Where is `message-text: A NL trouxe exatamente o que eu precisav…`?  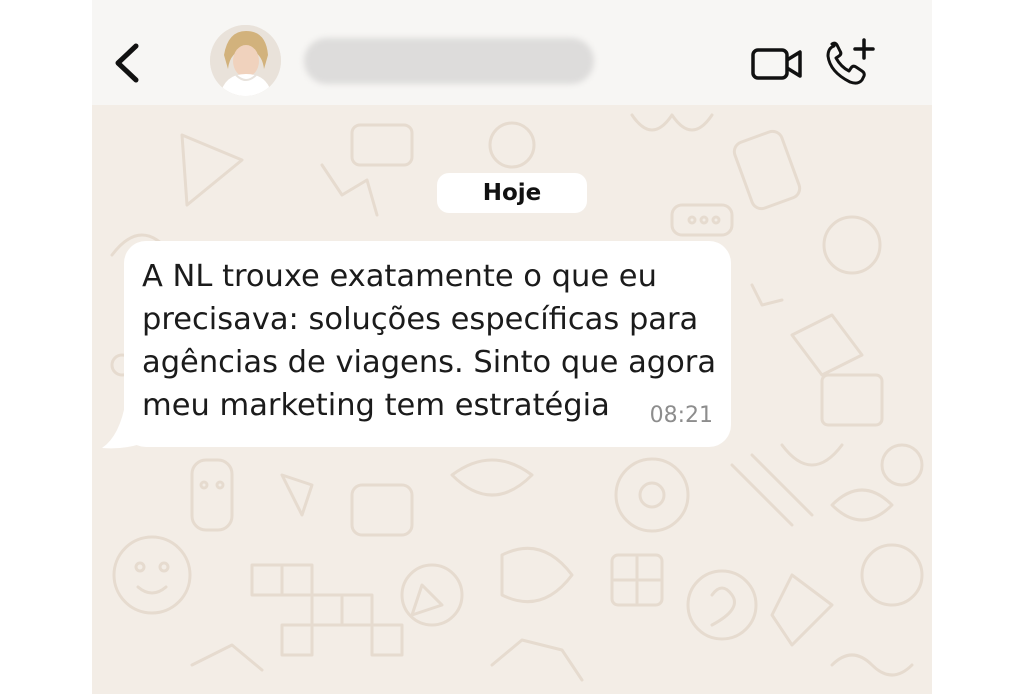 message-text: A NL trouxe exatamente o que eu precisav… is located at coordinates (432, 341).